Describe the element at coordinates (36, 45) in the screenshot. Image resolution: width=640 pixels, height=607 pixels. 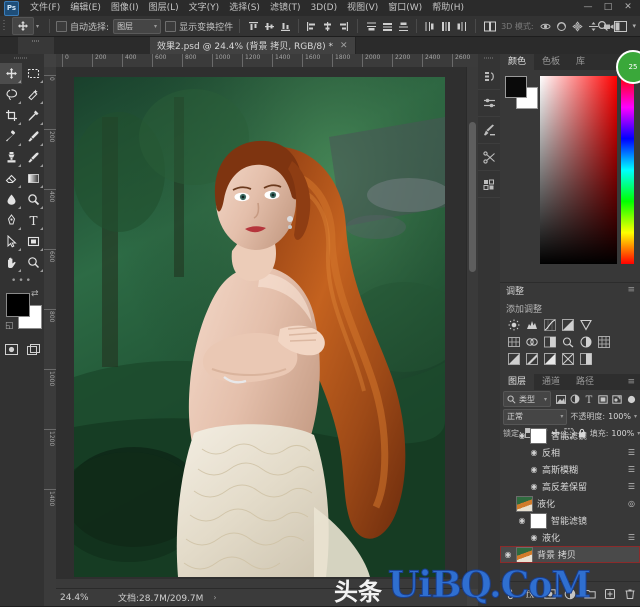
I see `tab-bar-grip` at that location.